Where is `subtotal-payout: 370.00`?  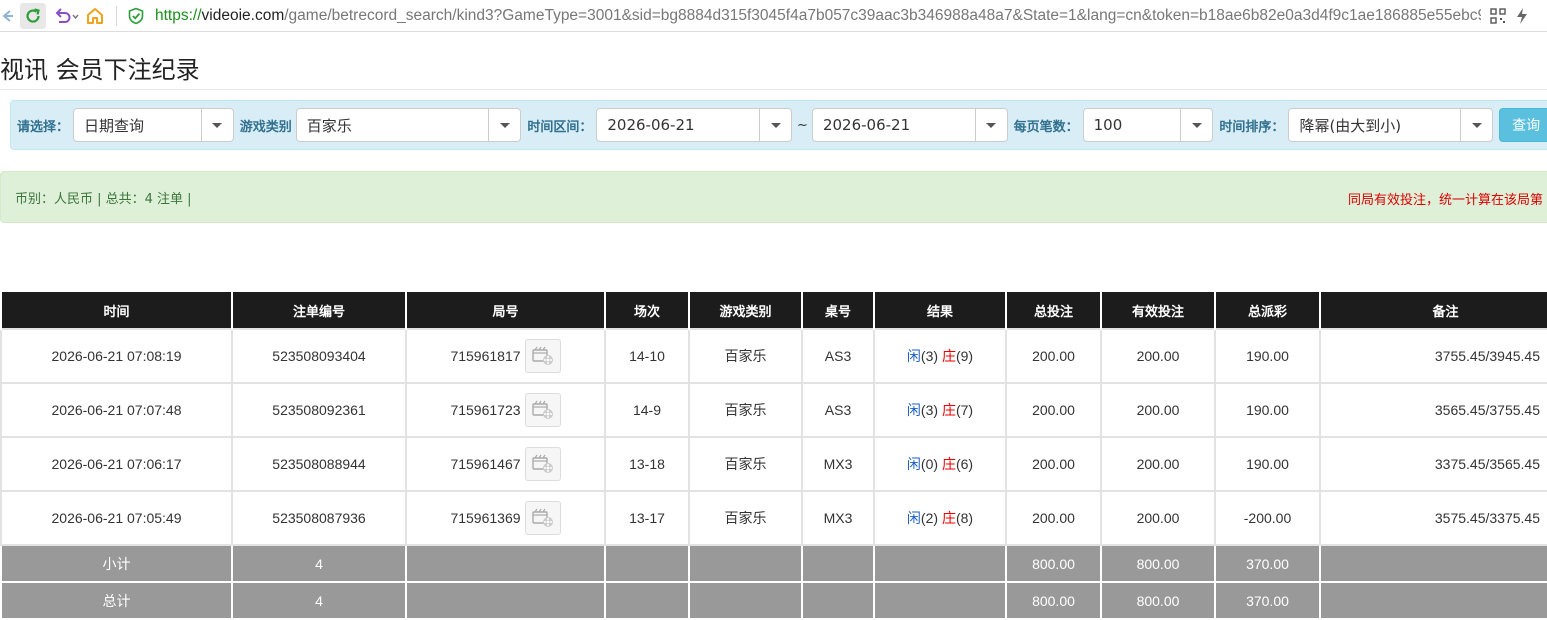
subtotal-payout: 370.00 is located at coordinates (1267, 563).